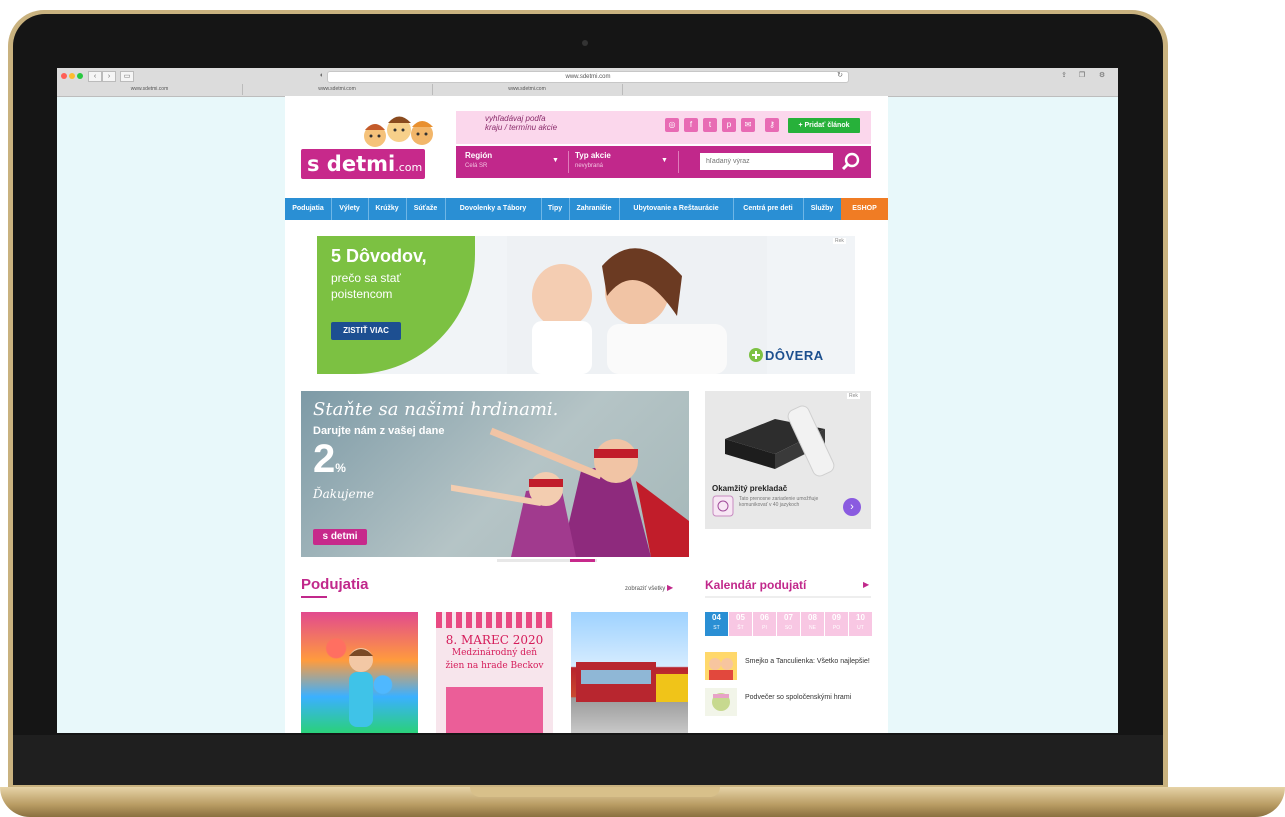  Describe the element at coordinates (494, 666) in the screenshot. I see `event-card-line: žien na hrade Beckov` at that location.